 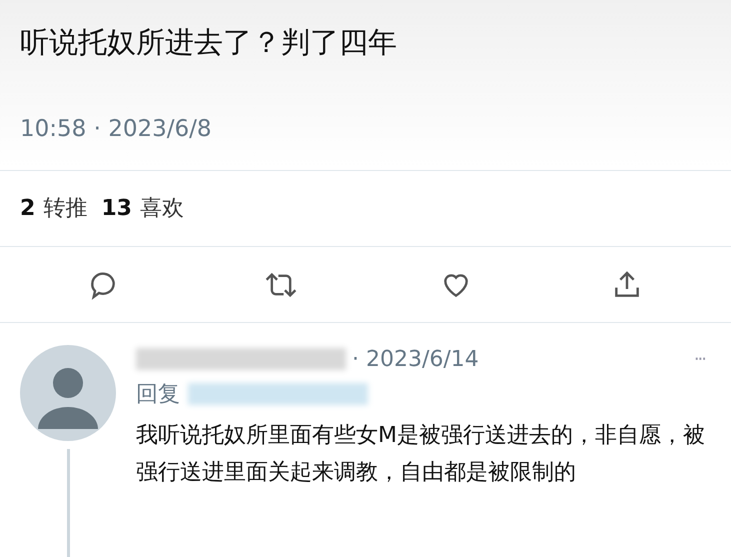 What do you see at coordinates (162, 209) in the screenshot?
I see `stat-label: 喜欢` at bounding box center [162, 209].